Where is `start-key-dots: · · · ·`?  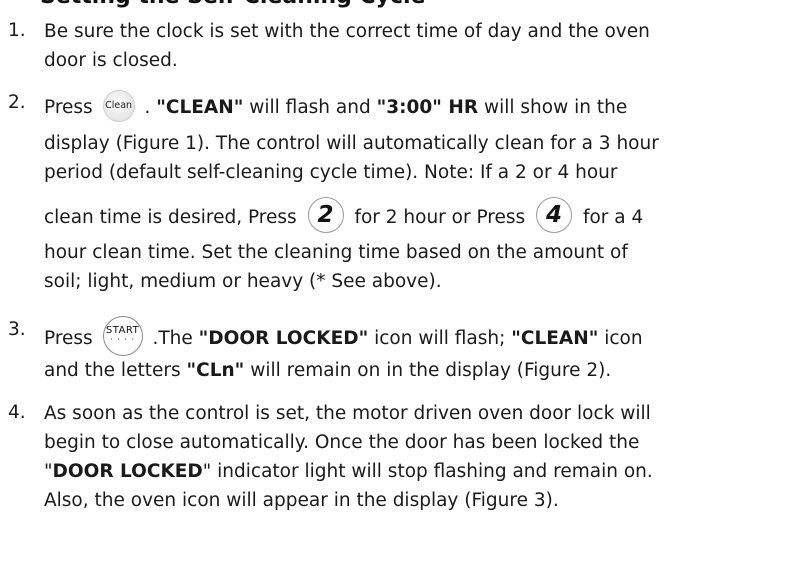 start-key-dots: · · · · is located at coordinates (122, 339).